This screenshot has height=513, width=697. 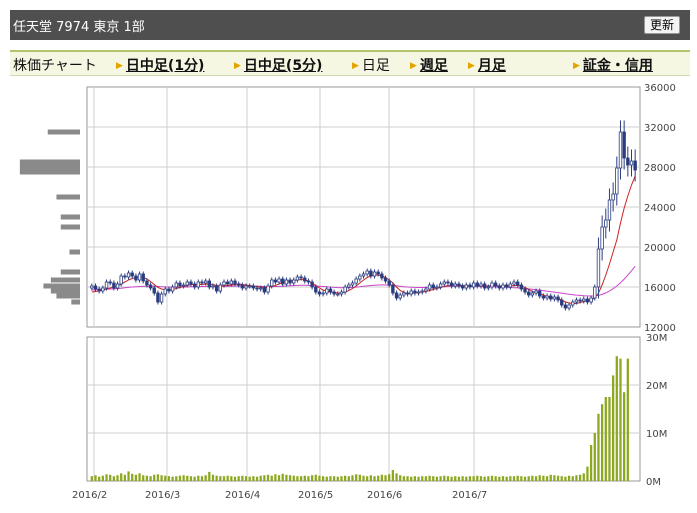 I want to click on price-tick-label: 24000, so click(x=660, y=208).